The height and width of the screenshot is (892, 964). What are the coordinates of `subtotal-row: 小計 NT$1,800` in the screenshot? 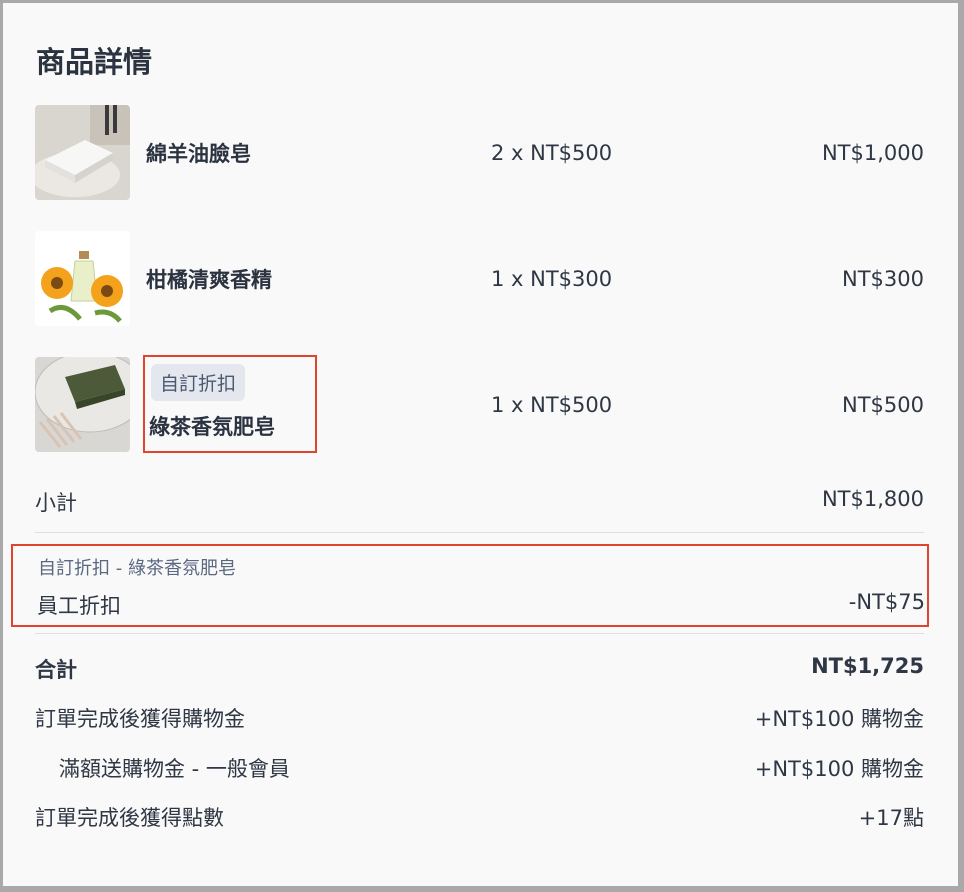 It's located at (479, 502).